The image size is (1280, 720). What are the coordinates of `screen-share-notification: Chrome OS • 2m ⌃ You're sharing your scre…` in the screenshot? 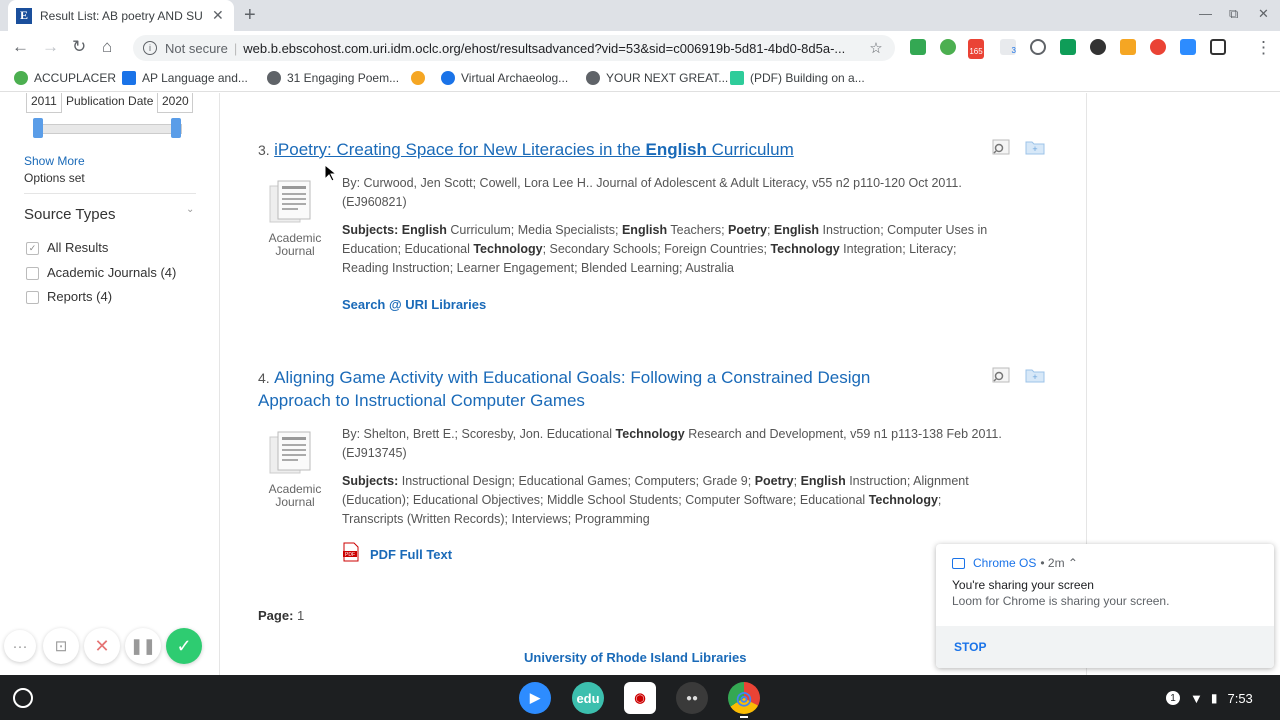 It's located at (1105, 606).